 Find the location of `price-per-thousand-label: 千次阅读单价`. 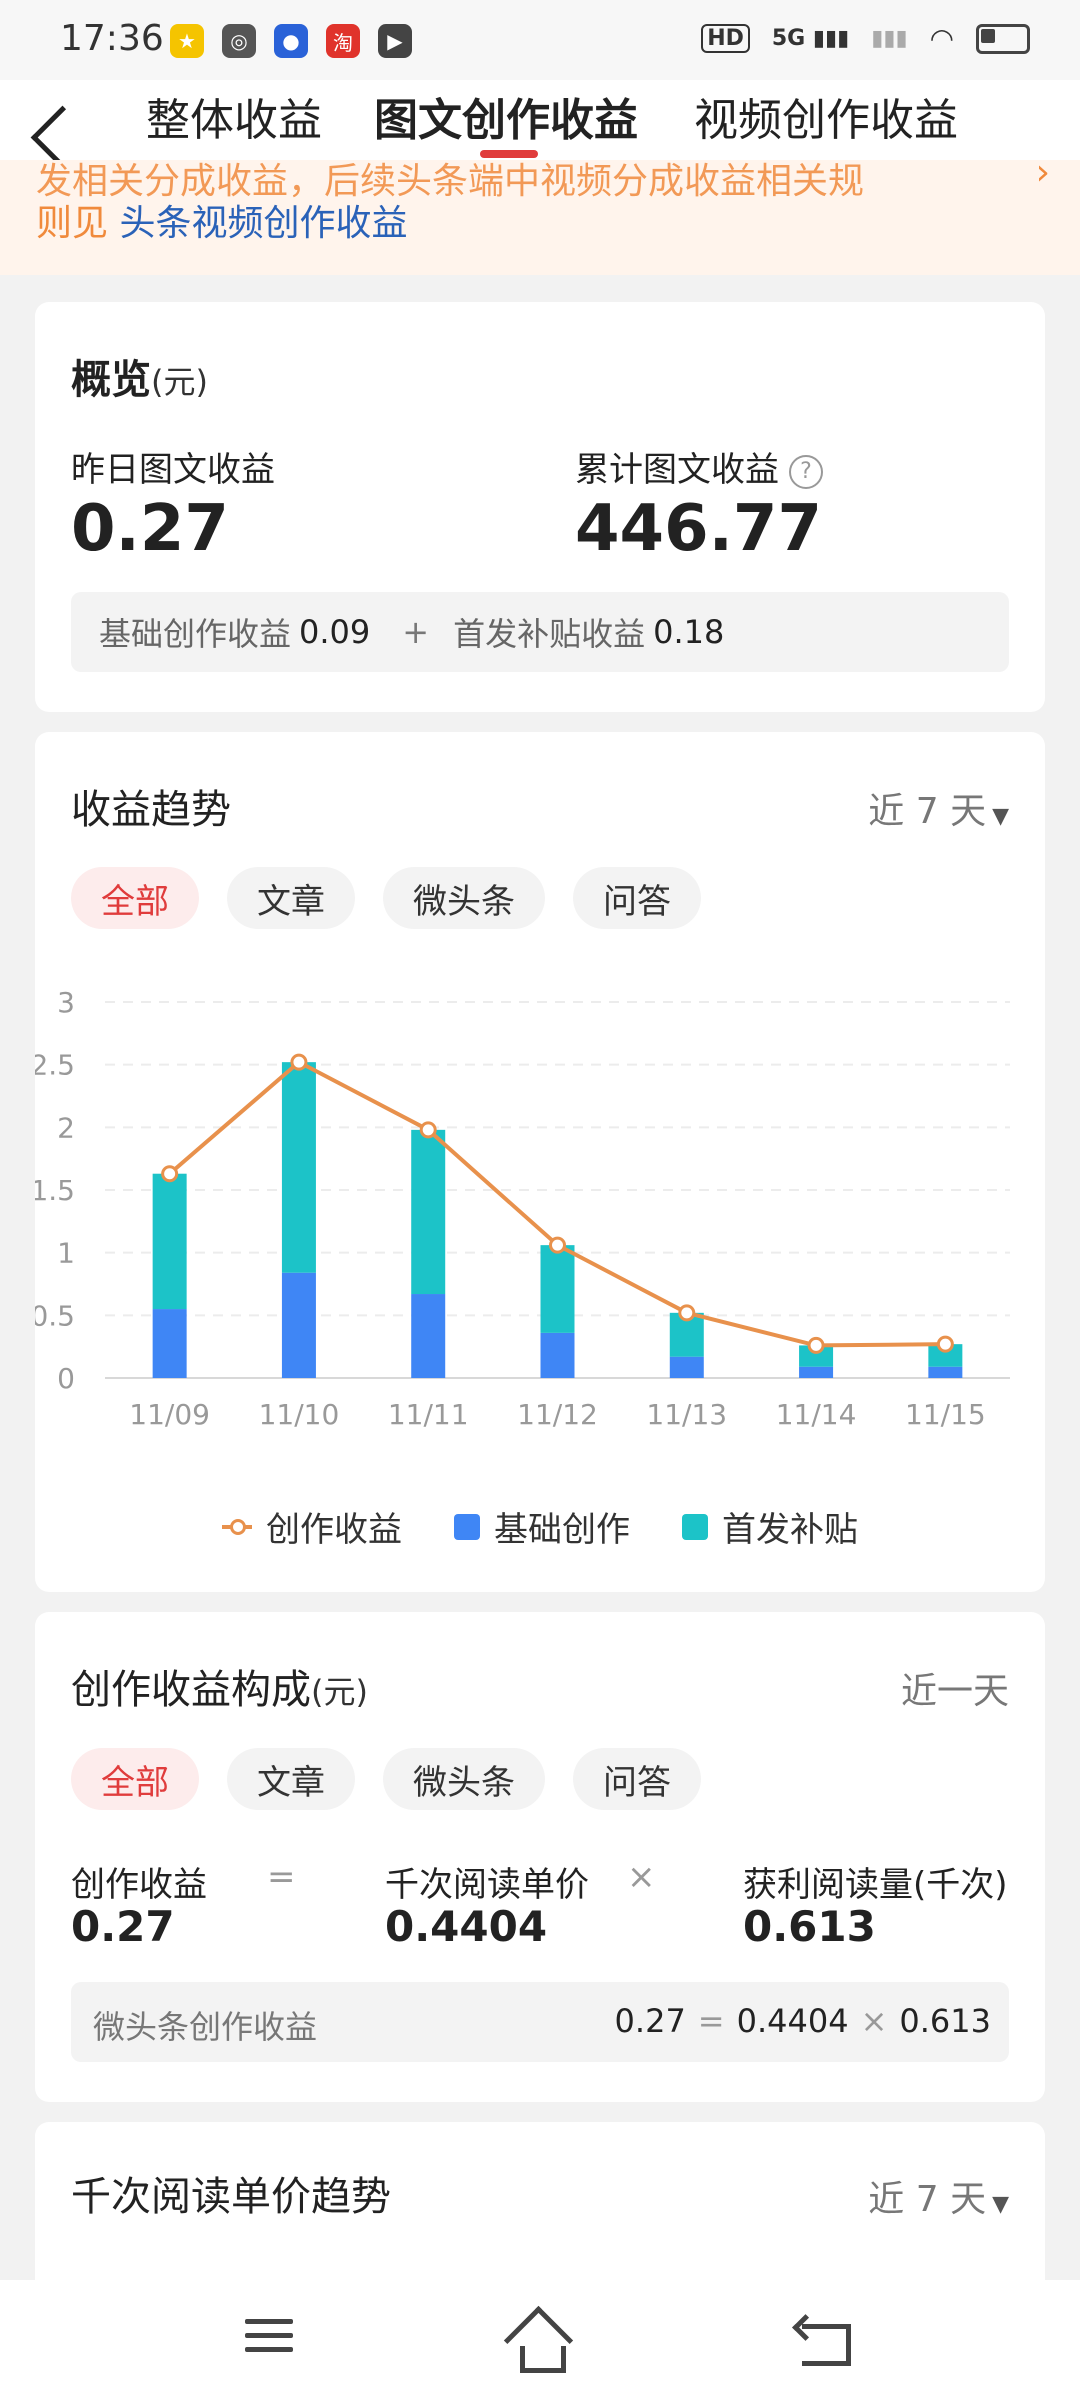

price-per-thousand-label: 千次阅读单价 is located at coordinates (487, 1885).